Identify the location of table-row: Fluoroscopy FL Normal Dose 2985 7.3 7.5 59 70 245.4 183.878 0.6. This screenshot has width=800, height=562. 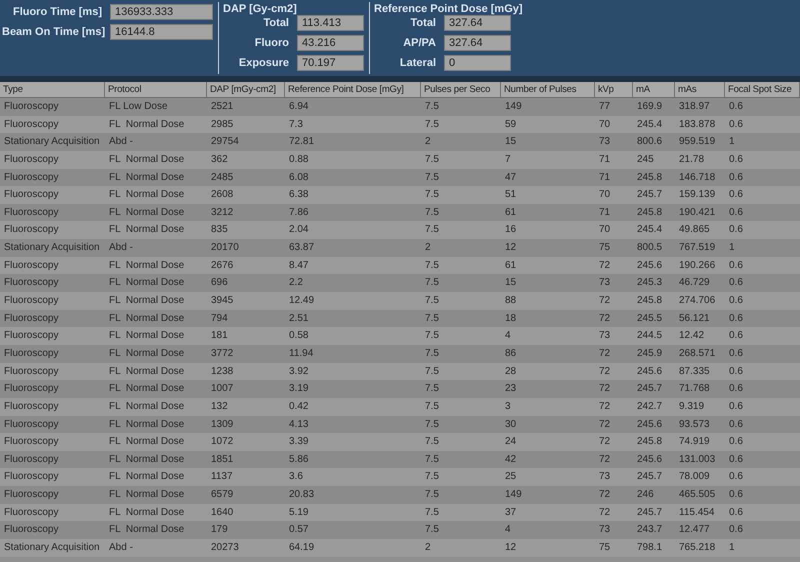
(400, 125).